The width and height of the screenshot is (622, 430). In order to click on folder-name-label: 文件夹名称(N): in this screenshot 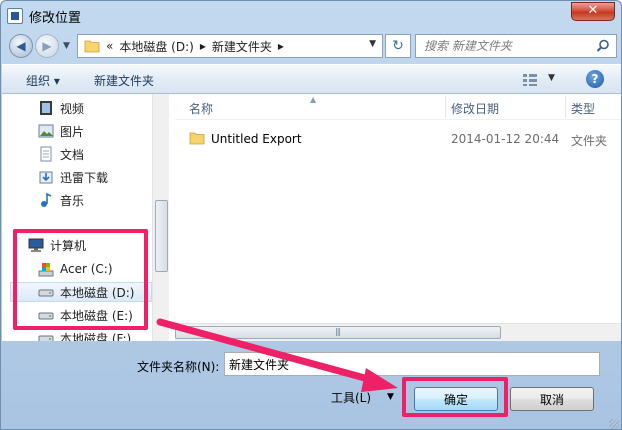, I will do `click(178, 367)`.